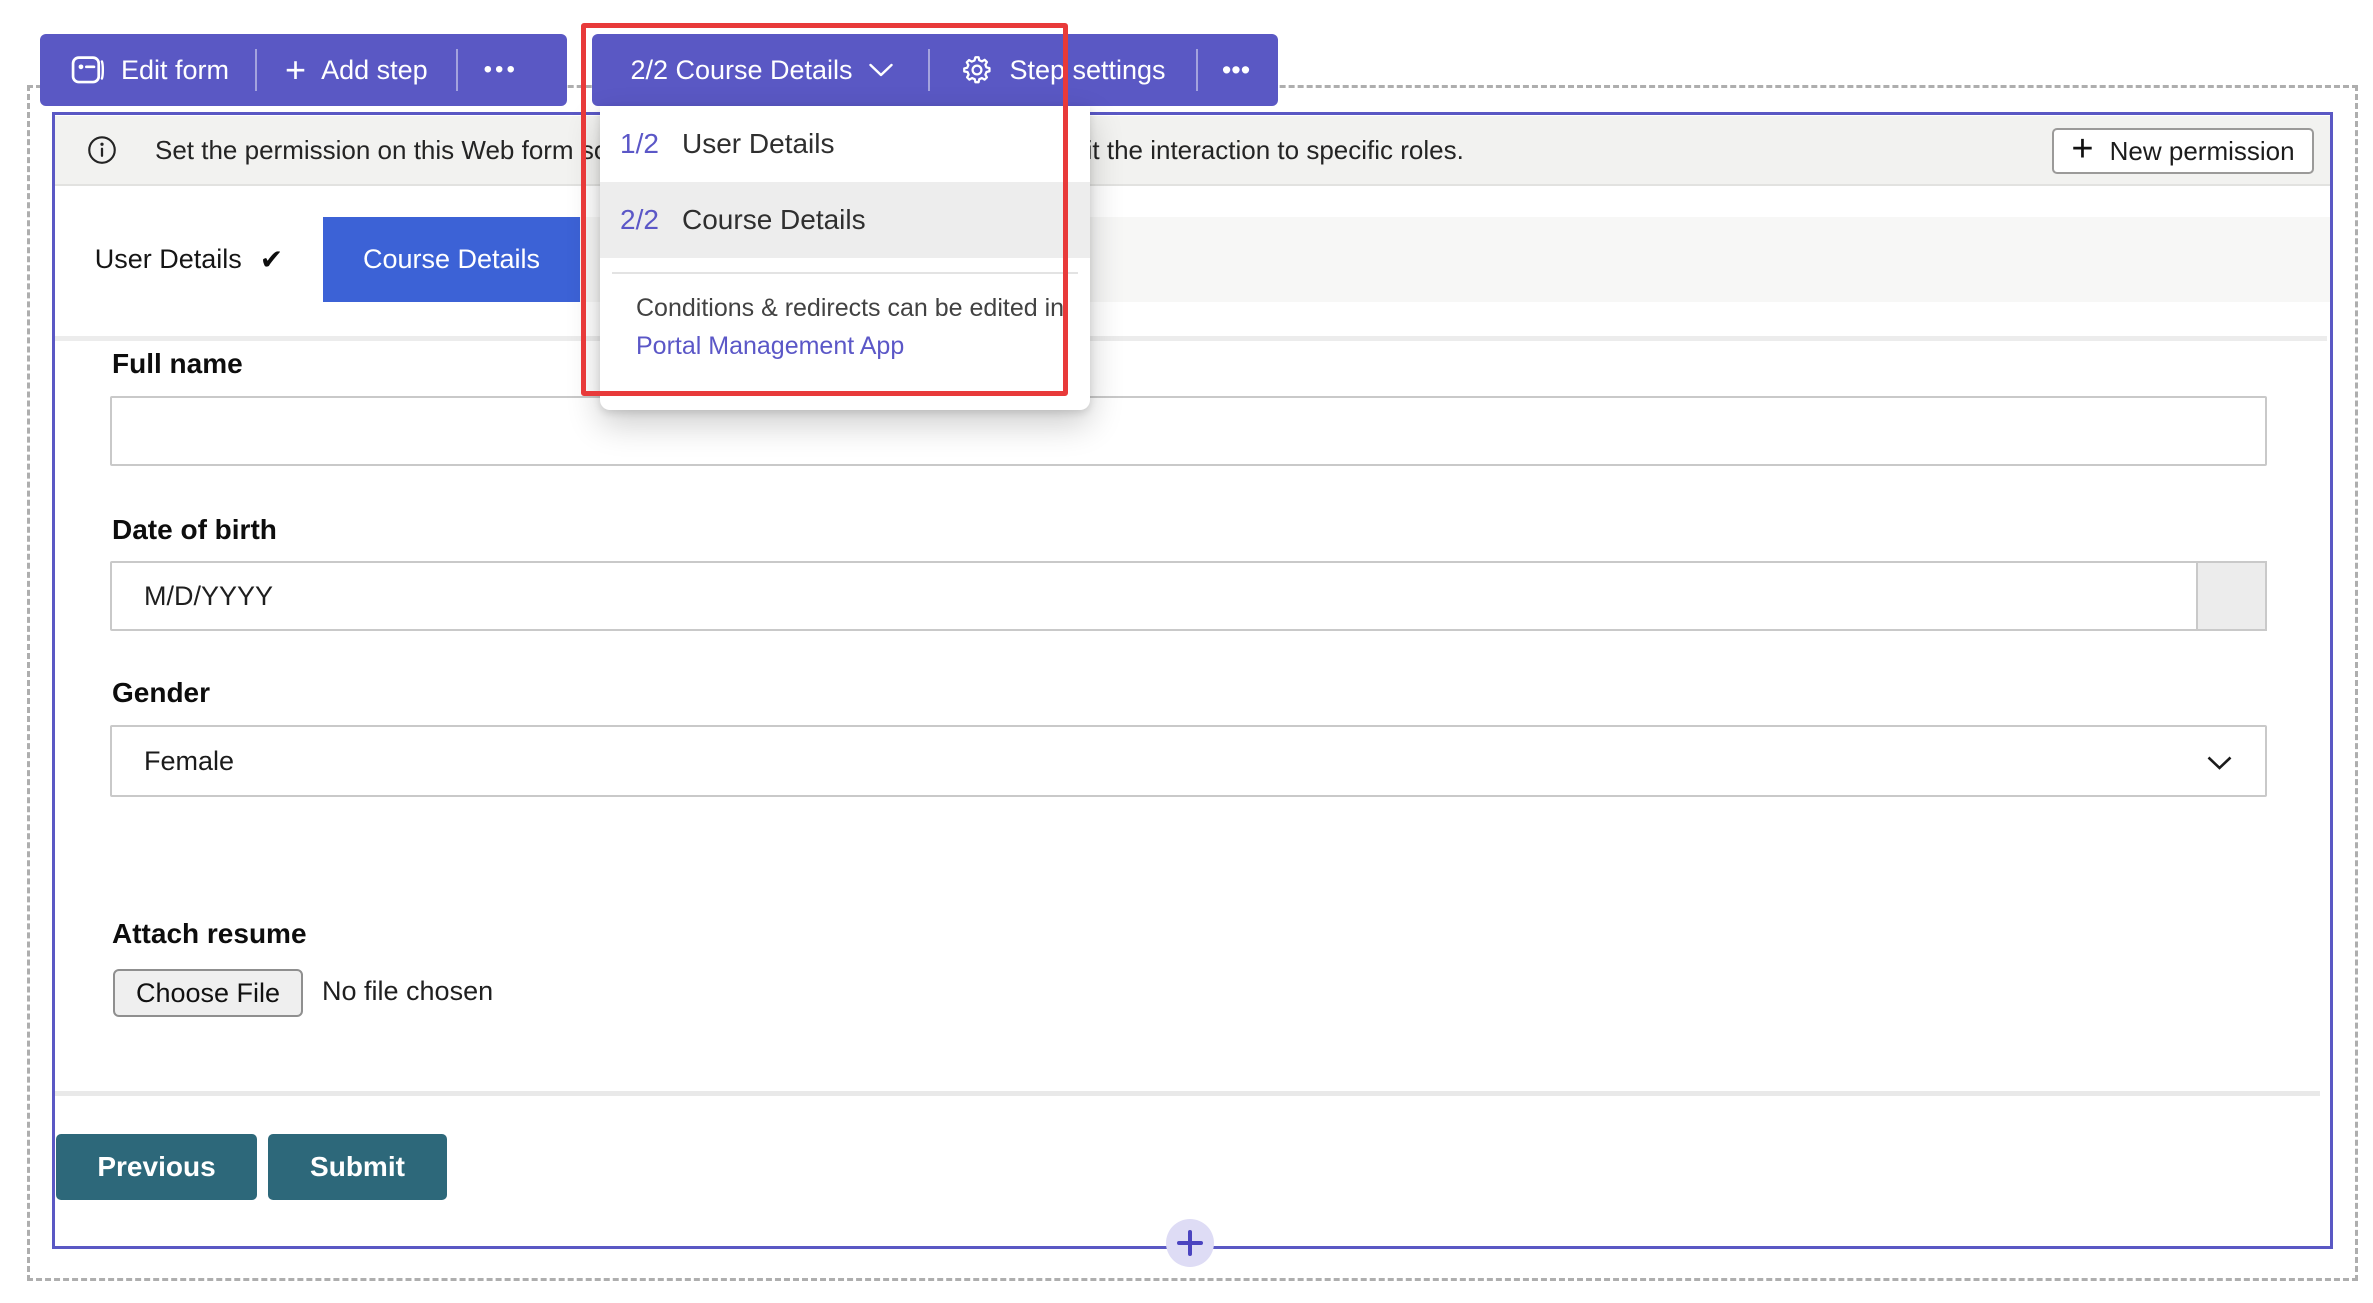 This screenshot has height=1303, width=2373. What do you see at coordinates (1191, 338) in the screenshot?
I see `tabs-divider` at bounding box center [1191, 338].